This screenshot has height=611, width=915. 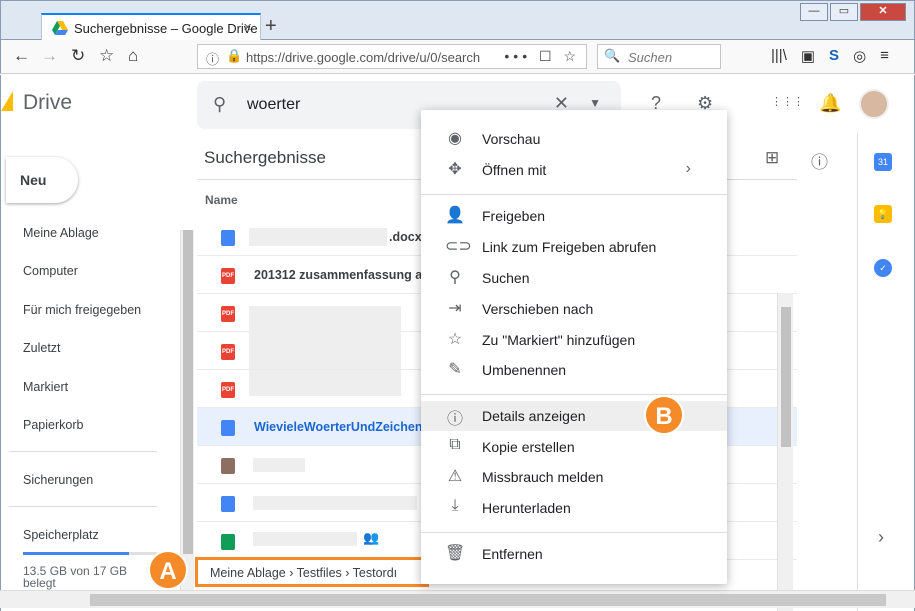 What do you see at coordinates (50, 271) in the screenshot?
I see `sidebar-item-computers: Computer` at bounding box center [50, 271].